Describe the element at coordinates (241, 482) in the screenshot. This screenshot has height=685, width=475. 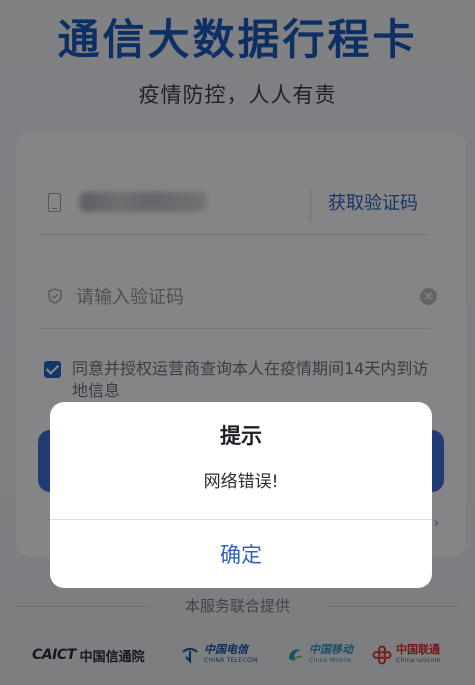
I see `dialog-message: 网络错误!` at that location.